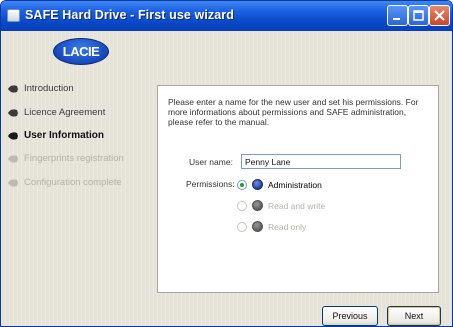 This screenshot has height=327, width=453. Describe the element at coordinates (211, 162) in the screenshot. I see `username-label: User name:` at that location.